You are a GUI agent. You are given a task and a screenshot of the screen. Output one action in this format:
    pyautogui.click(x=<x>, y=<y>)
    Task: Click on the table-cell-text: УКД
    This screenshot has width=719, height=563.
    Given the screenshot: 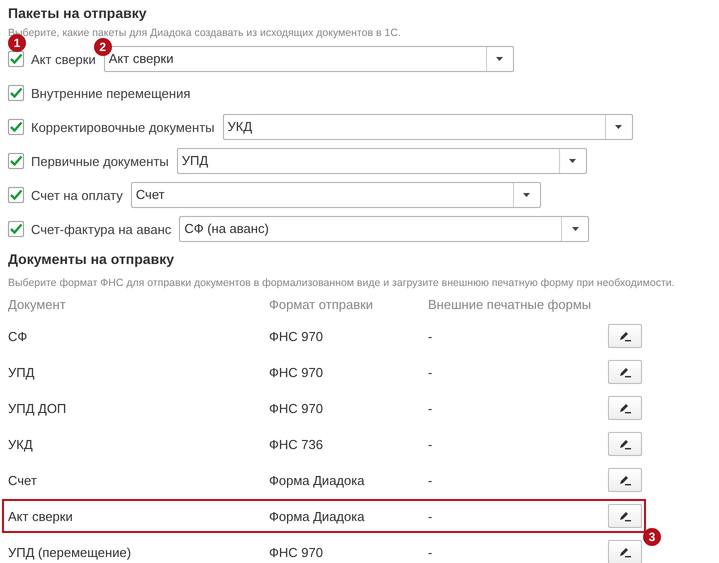 What is the action you would take?
    pyautogui.click(x=21, y=444)
    